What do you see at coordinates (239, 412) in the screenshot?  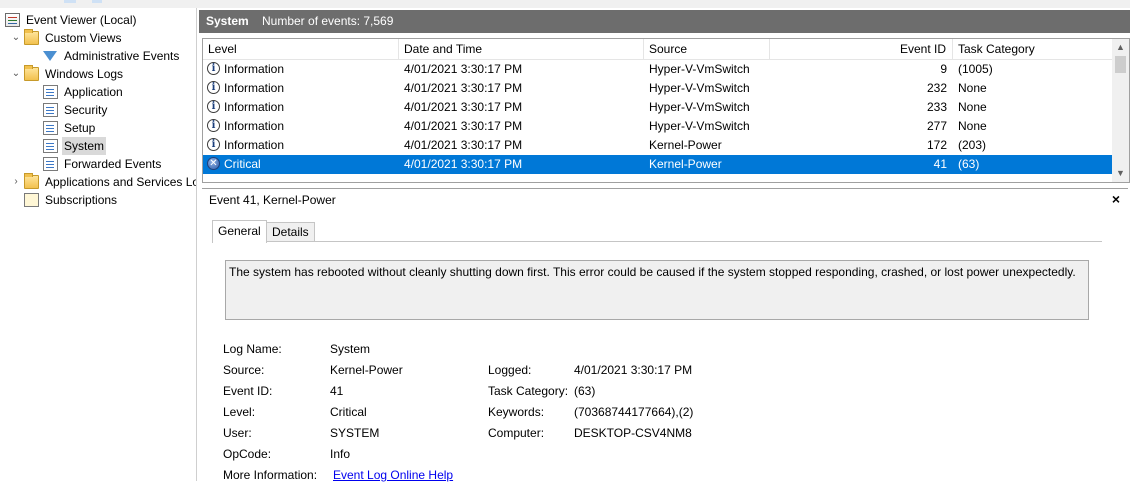 I see `label-level: Level:` at bounding box center [239, 412].